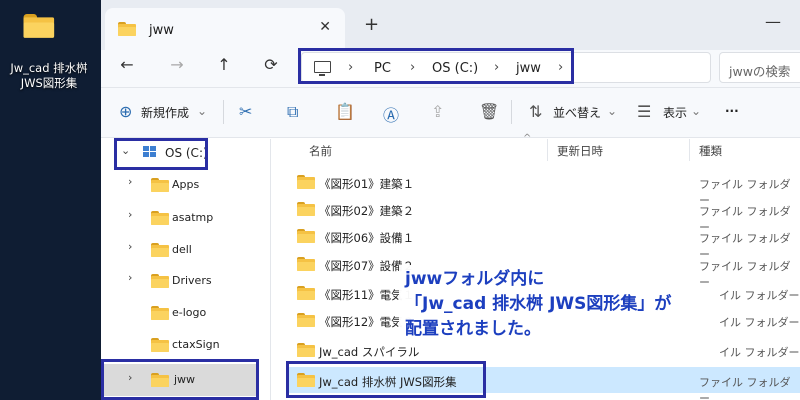 The image size is (800, 400). What do you see at coordinates (386, 379) in the screenshot?
I see `highlight-new-folder` at bounding box center [386, 379].